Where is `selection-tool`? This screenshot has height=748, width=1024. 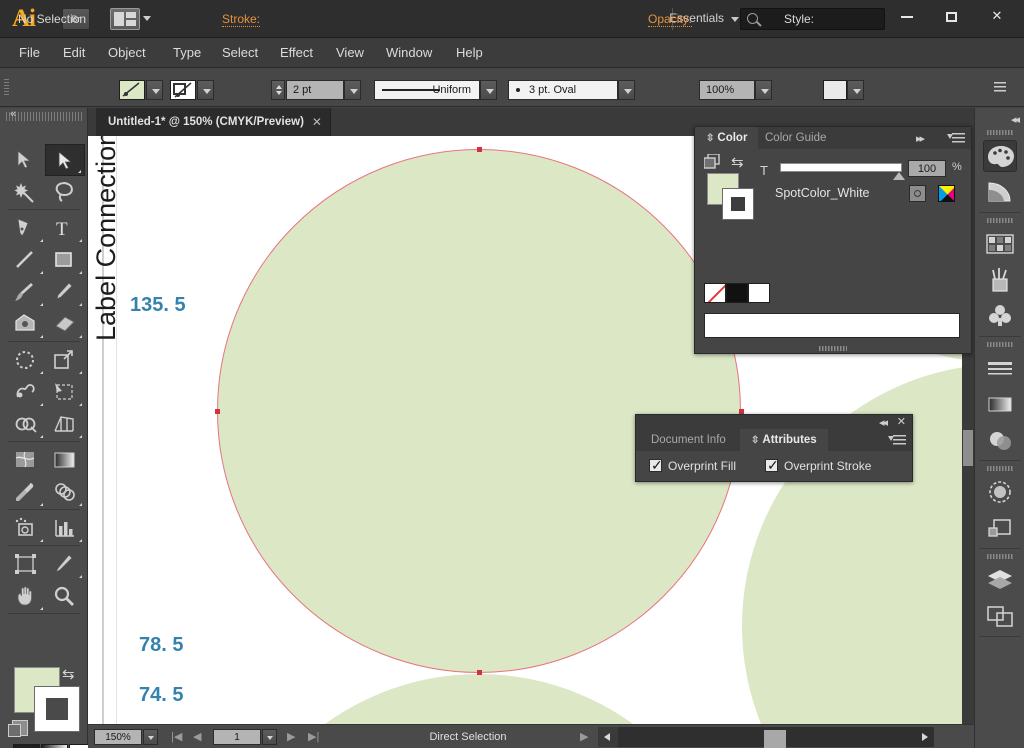 selection-tool is located at coordinates (26, 160).